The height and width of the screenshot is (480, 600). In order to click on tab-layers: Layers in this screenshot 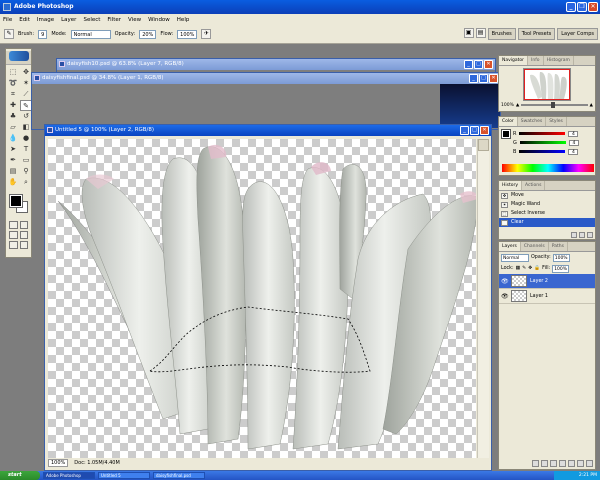, I will do `click(510, 246)`.